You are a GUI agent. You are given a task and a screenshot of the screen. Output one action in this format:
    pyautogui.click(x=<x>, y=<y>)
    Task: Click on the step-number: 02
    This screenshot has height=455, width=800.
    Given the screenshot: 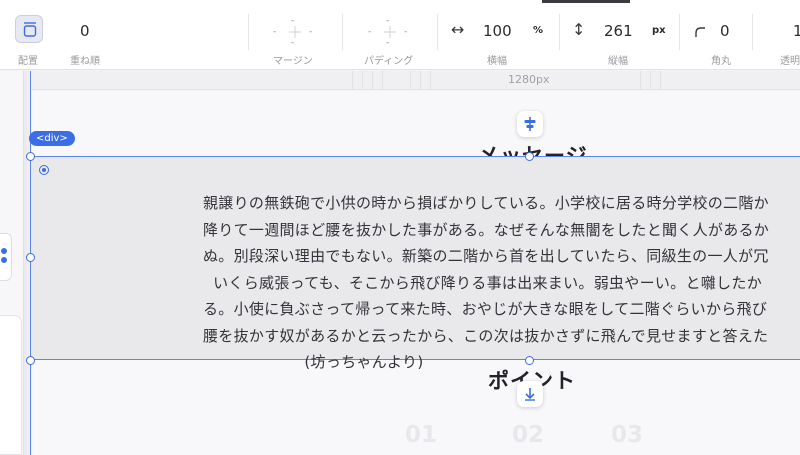 What is the action you would take?
    pyautogui.click(x=528, y=435)
    